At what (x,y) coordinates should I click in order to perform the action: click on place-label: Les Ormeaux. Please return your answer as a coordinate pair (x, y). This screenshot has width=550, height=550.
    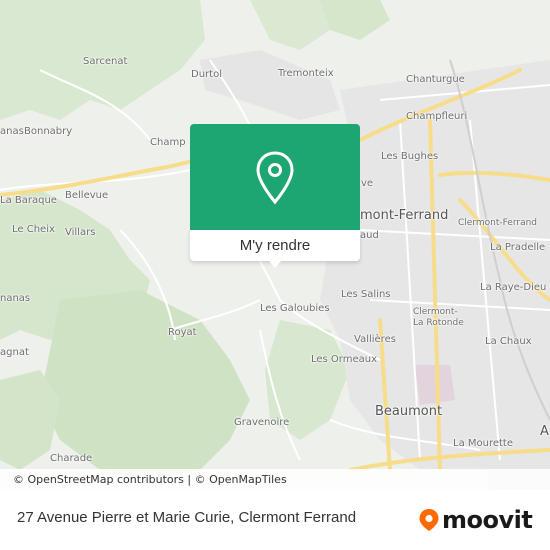
    Looking at the image, I should click on (344, 359).